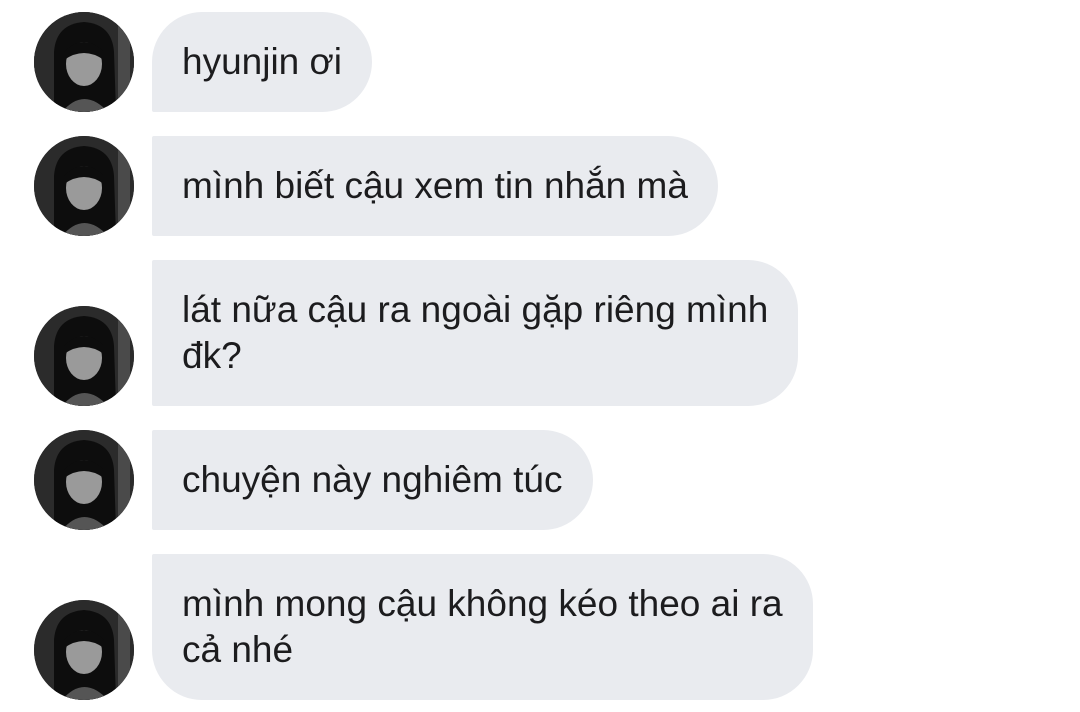 This screenshot has width=1080, height=712. I want to click on message-text: lát nữa cậu ra ngoài gặp riêng mình đk?, so click(475, 332).